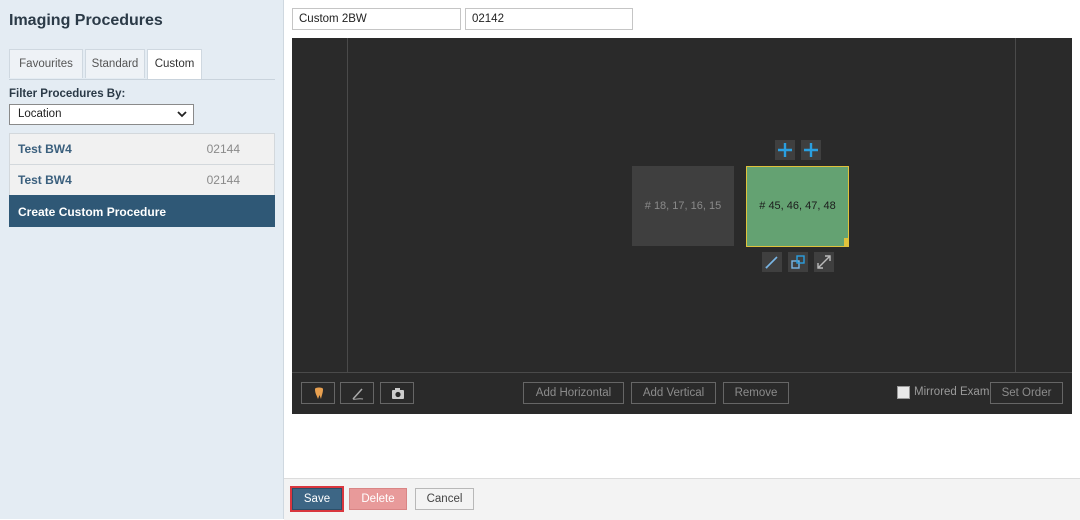  What do you see at coordinates (682, 372) in the screenshot?
I see `toolbar-divider` at bounding box center [682, 372].